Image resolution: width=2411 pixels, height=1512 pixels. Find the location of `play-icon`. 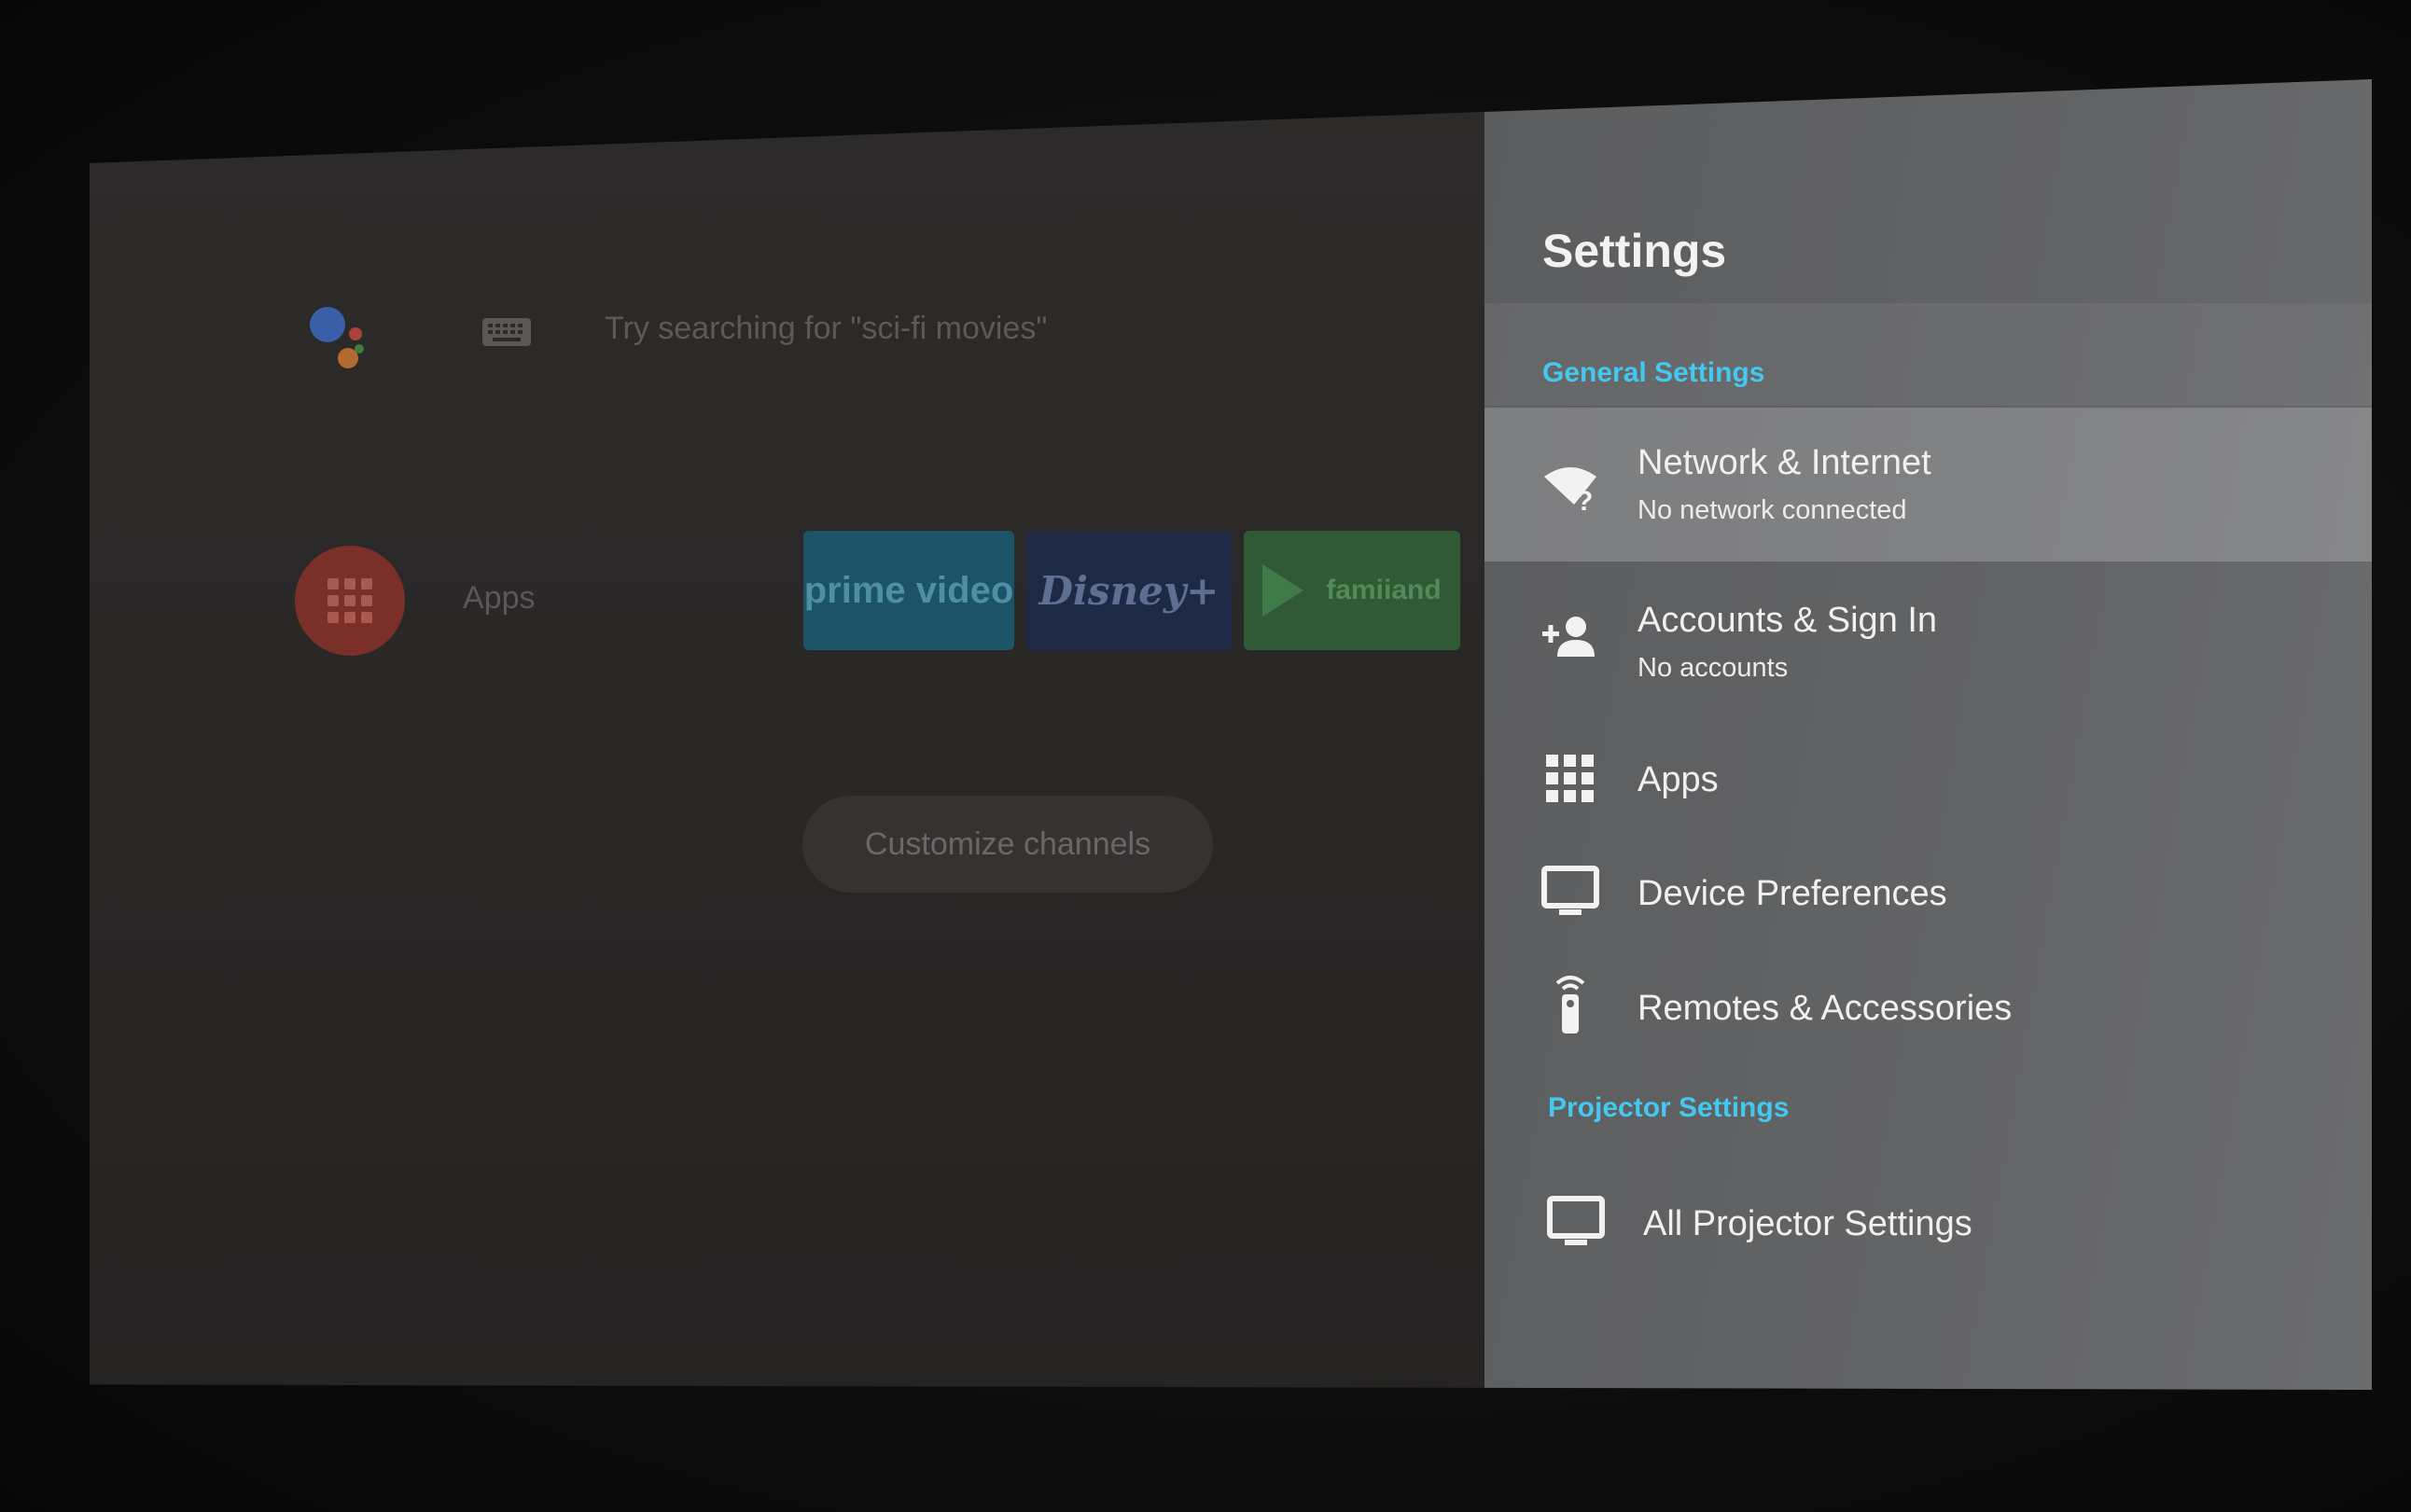

play-icon is located at coordinates (1283, 590).